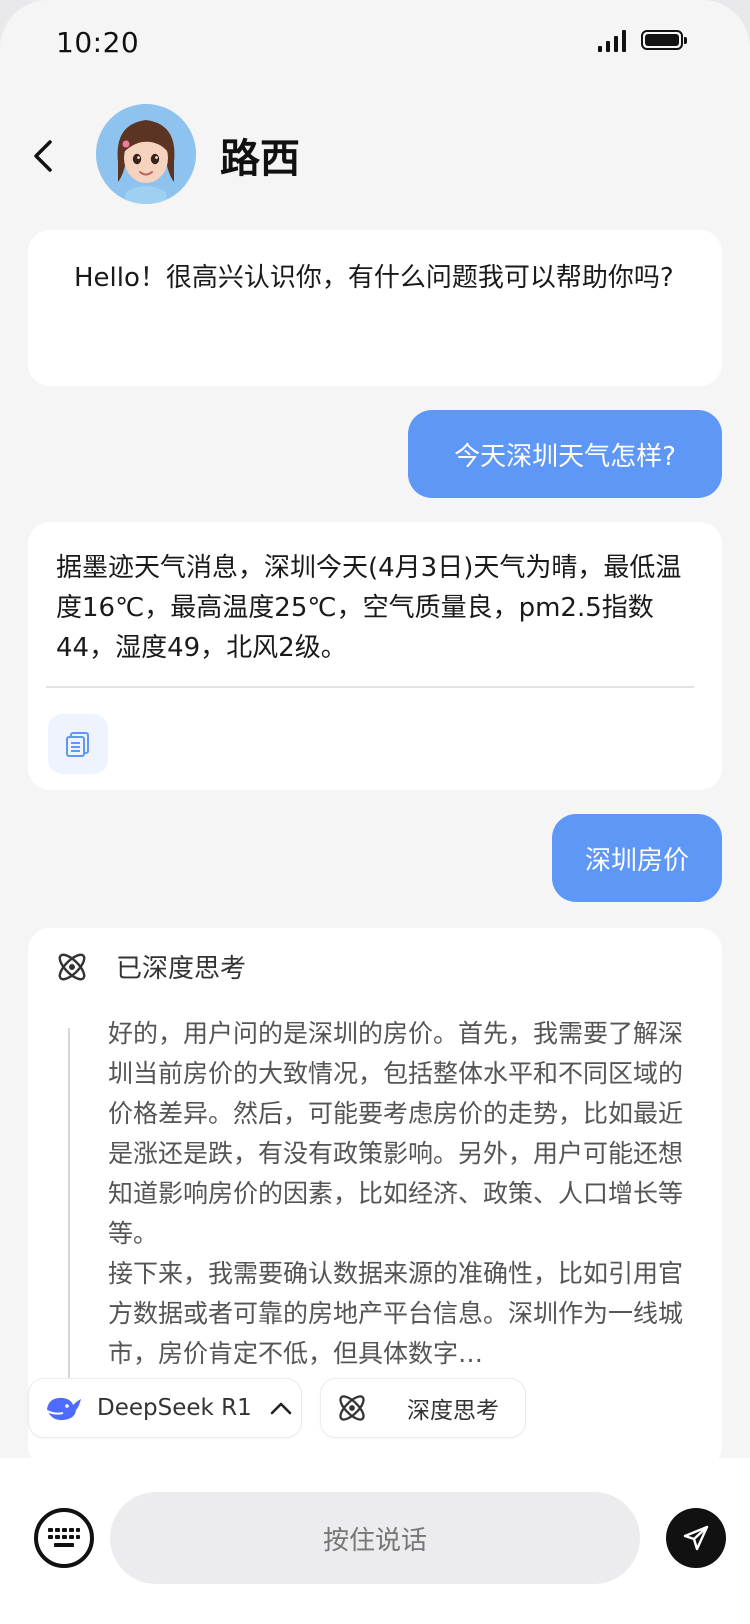 The image size is (750, 1624). Describe the element at coordinates (565, 454) in the screenshot. I see `user-message-weather: 今天深圳天气怎样?` at that location.